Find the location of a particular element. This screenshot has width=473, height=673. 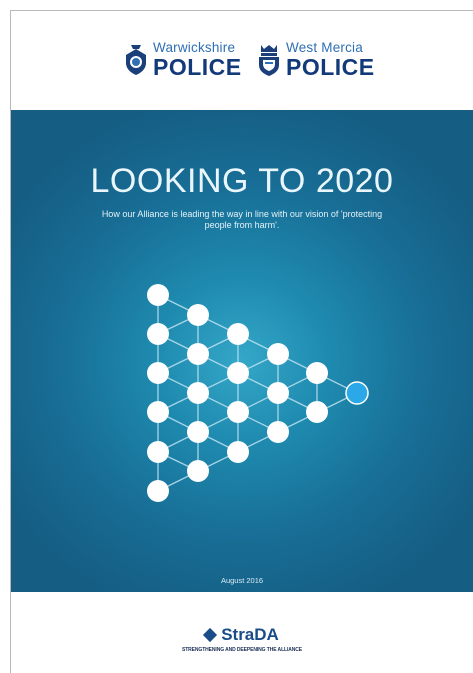

west-mercia-police-logo: West Mercia POLICE is located at coordinates (315, 60).